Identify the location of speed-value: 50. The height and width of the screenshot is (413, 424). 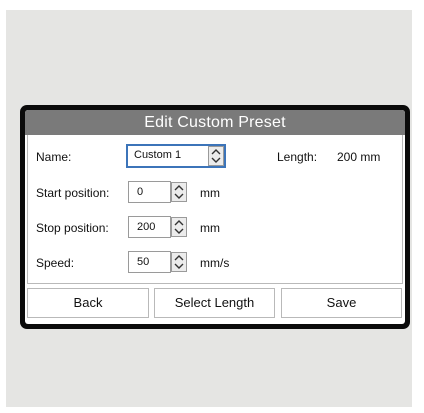
(143, 262).